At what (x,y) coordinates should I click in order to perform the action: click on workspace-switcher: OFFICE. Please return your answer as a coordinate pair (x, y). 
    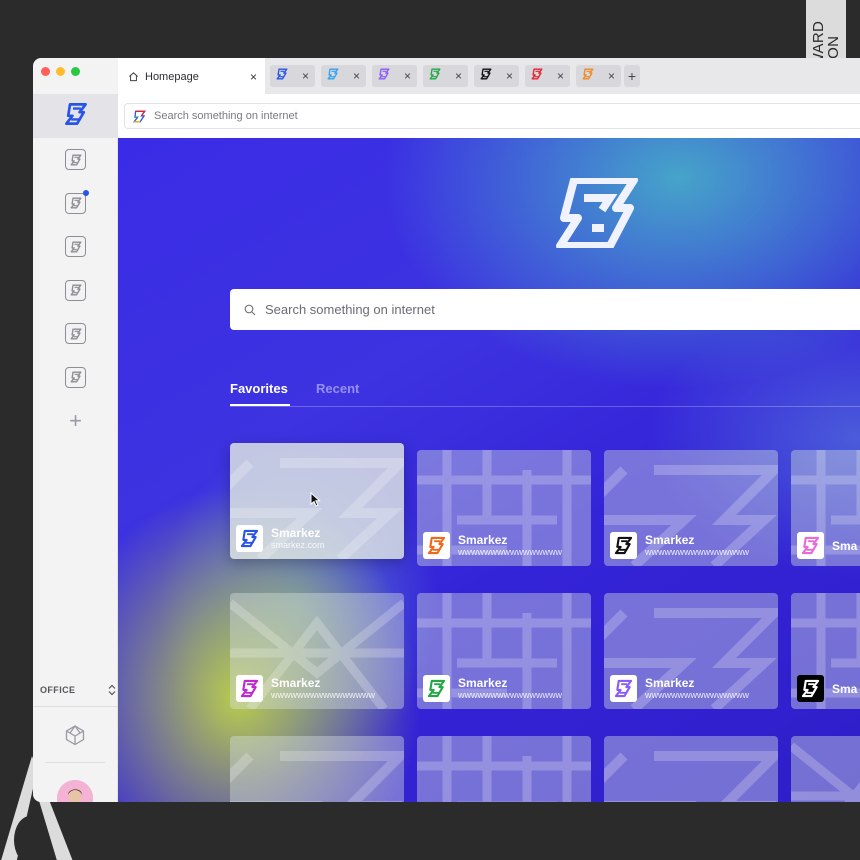
    Looking at the image, I should click on (78, 690).